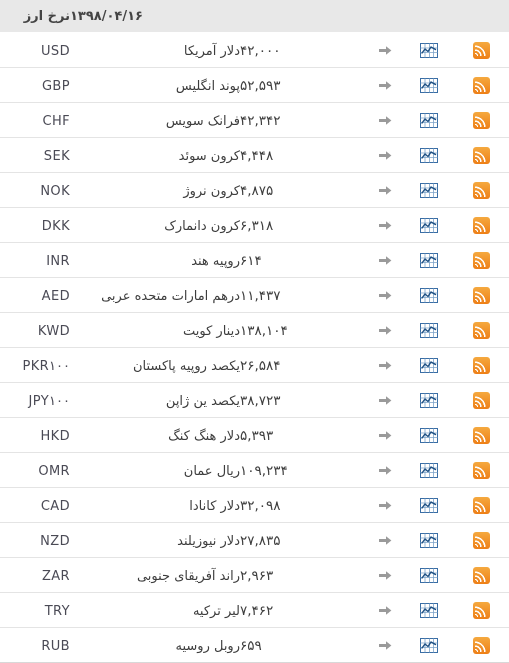 The width and height of the screenshot is (509, 663). I want to click on rate-value: ۱۱,۴۳۷, so click(260, 296).